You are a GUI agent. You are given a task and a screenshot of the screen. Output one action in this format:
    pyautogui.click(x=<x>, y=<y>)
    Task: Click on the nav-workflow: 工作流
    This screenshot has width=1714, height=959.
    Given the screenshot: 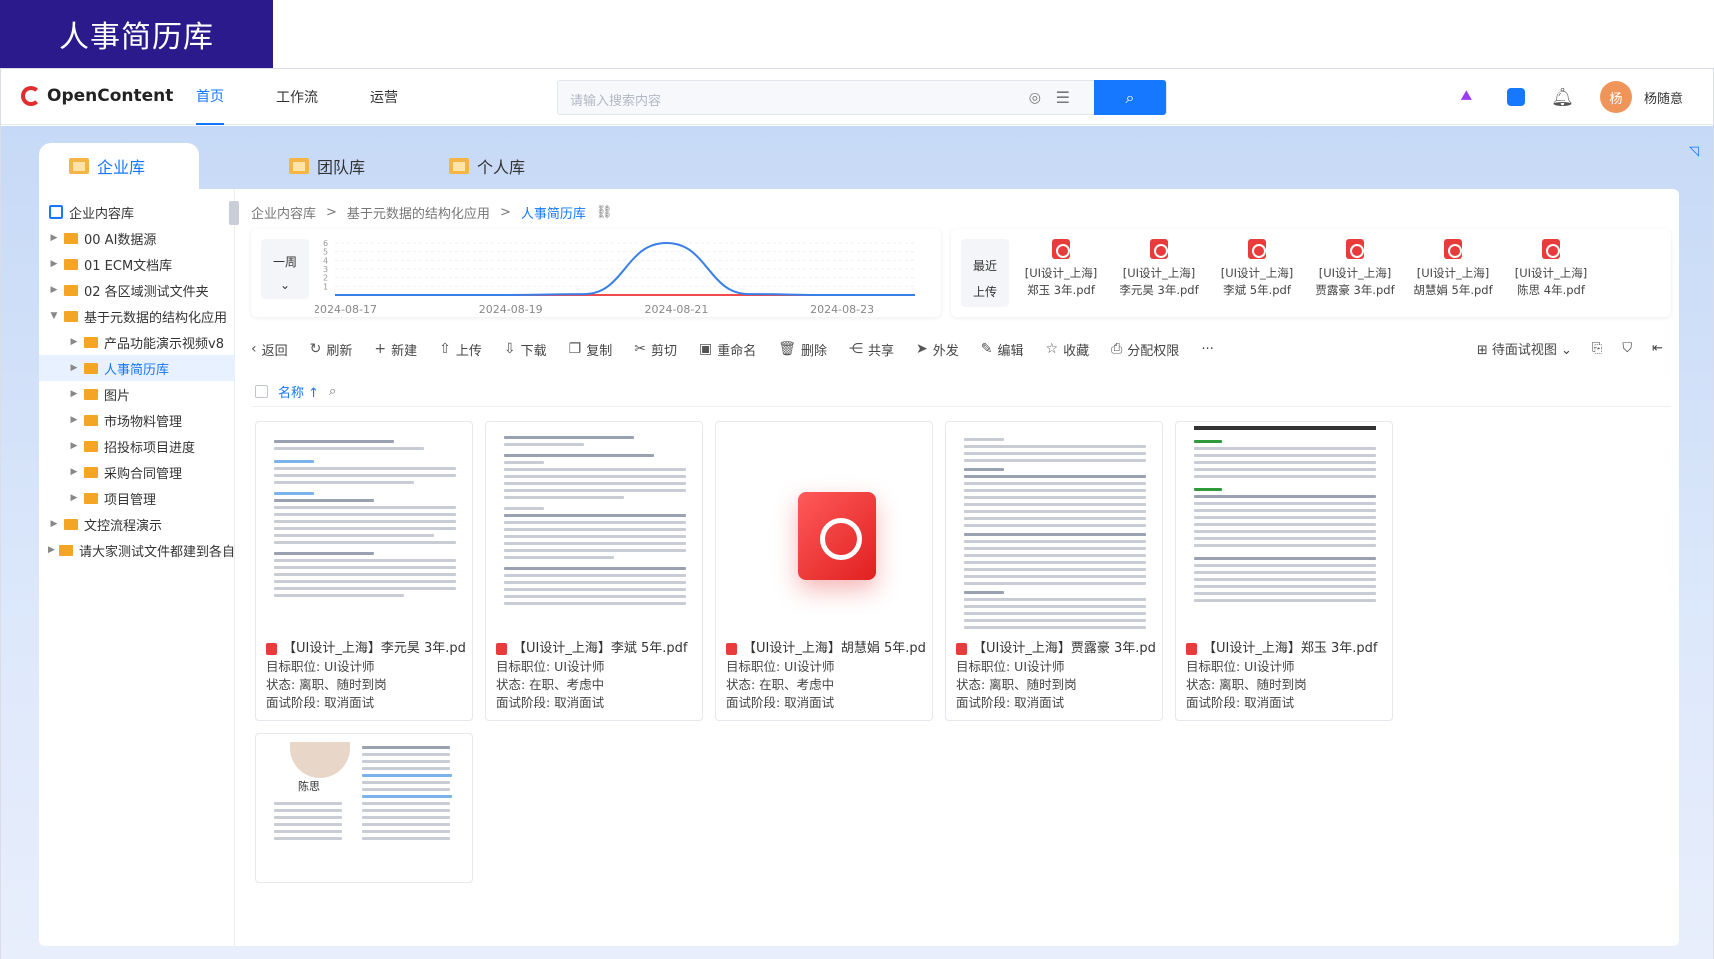 What is the action you would take?
    pyautogui.click(x=297, y=97)
    